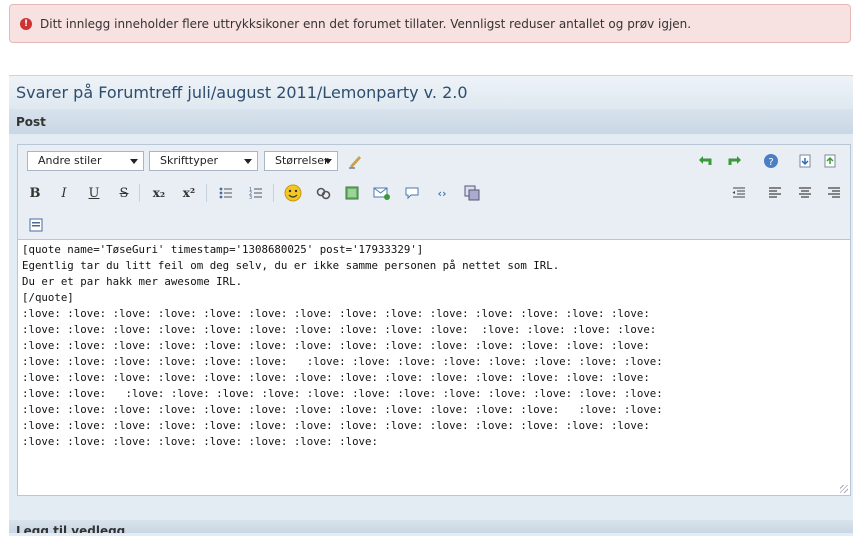 Image resolution: width=853 pixels, height=536 pixels. What do you see at coordinates (805, 193) in the screenshot?
I see `align-center-icon` at bounding box center [805, 193].